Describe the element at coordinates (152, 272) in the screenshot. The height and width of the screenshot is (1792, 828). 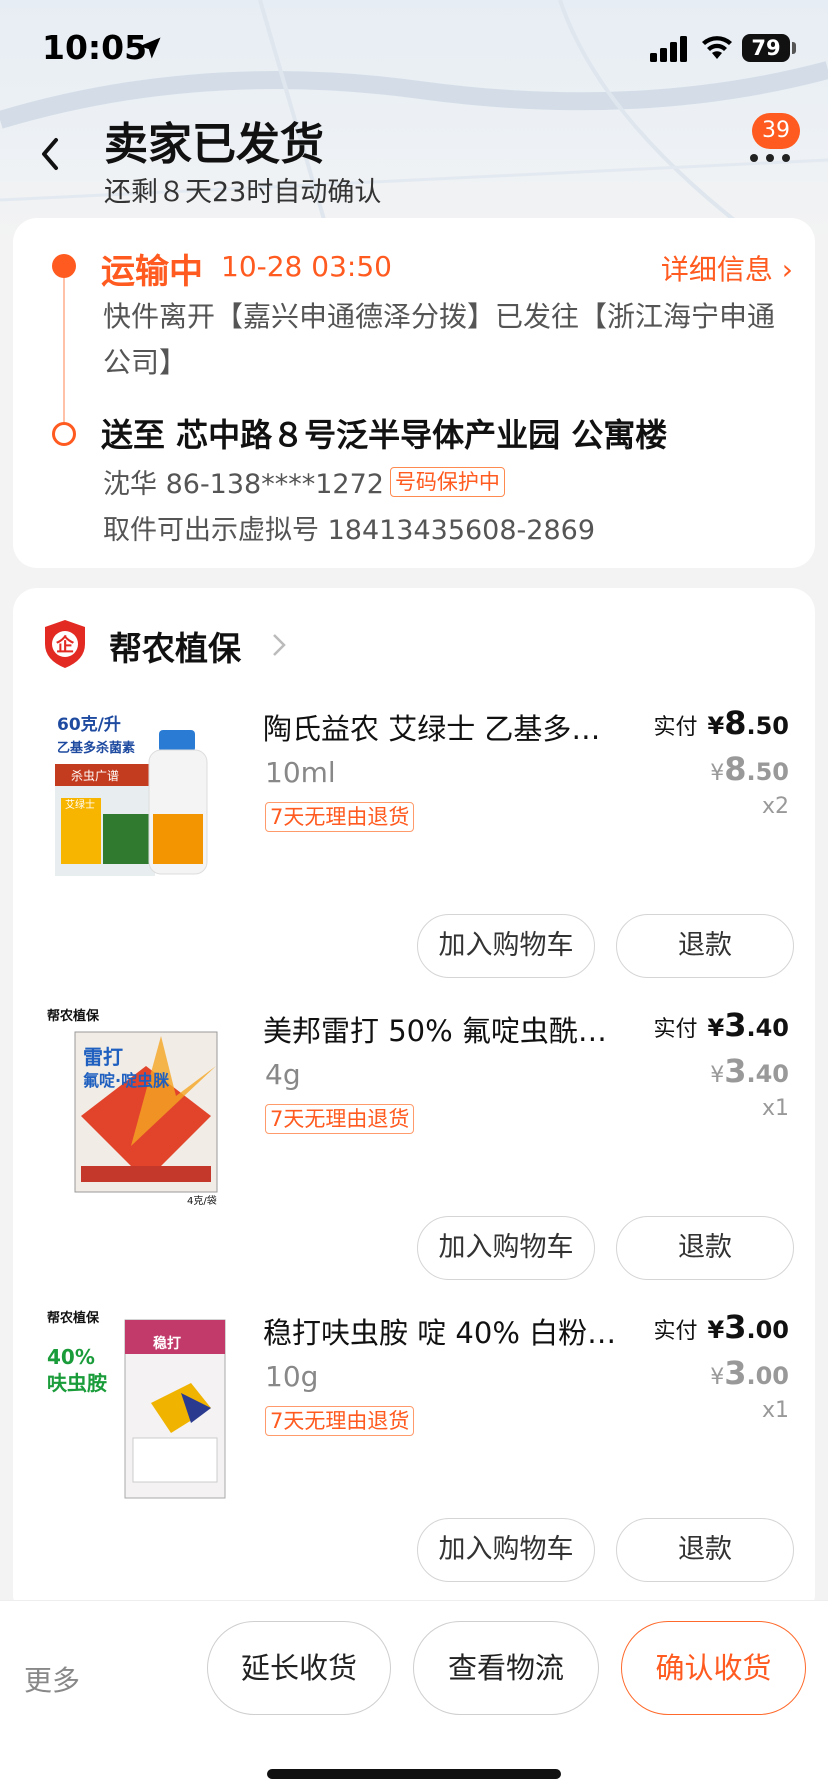
I see `shipping-status: 运输中` at that location.